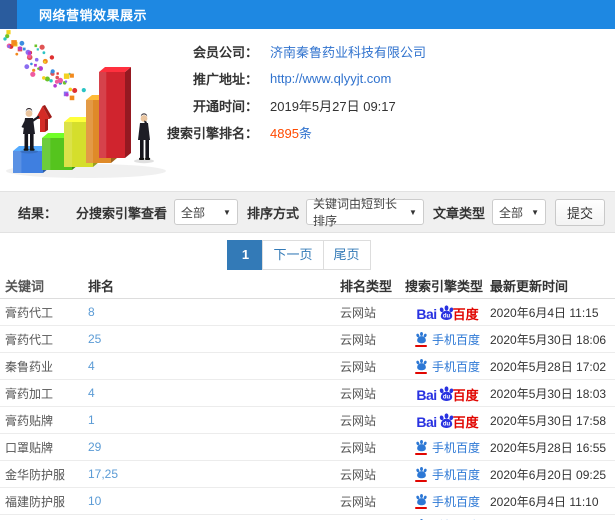 This screenshot has width=615, height=520. Describe the element at coordinates (46, 516) in the screenshot. I see `keyword-cell` at that location.